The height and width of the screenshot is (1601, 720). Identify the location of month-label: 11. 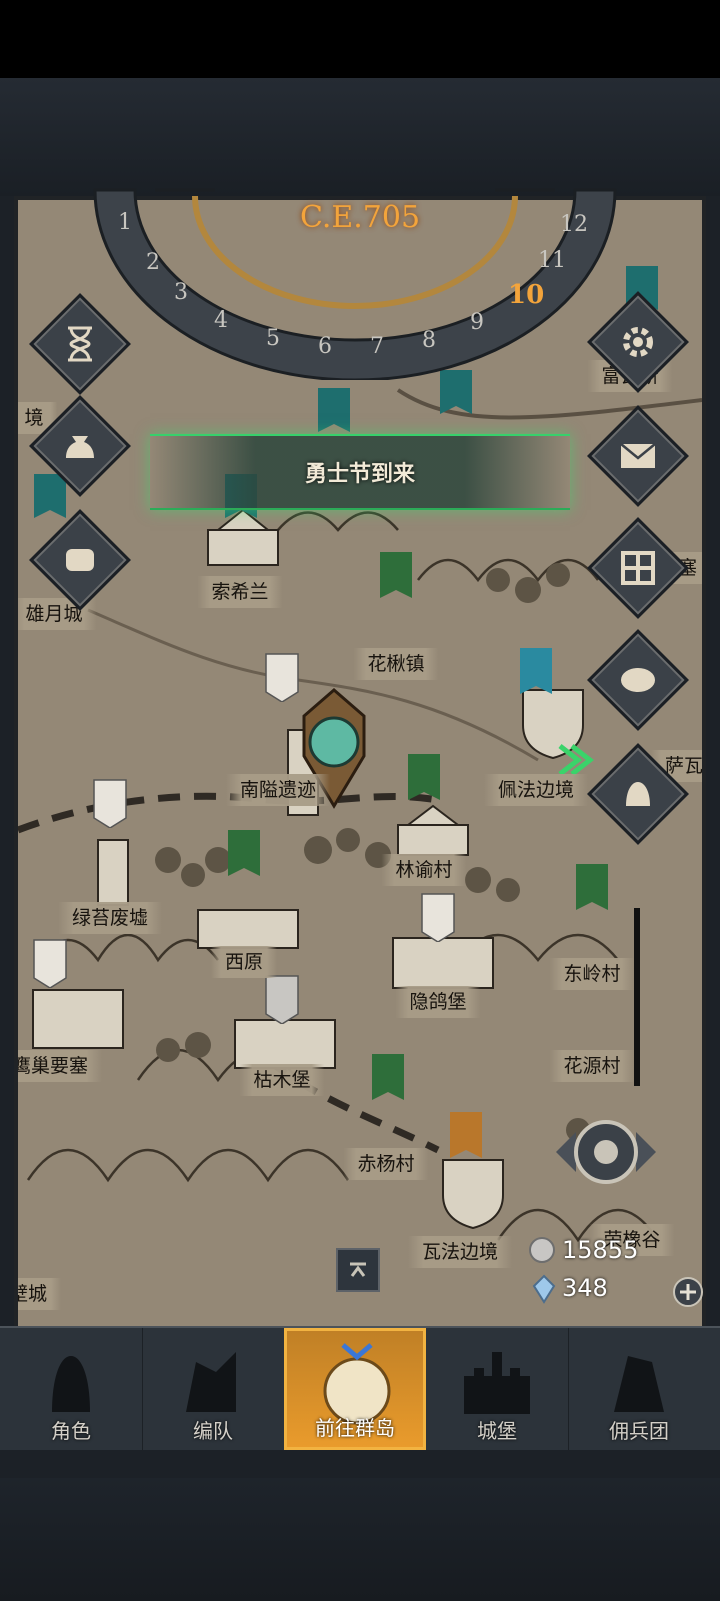
(552, 260).